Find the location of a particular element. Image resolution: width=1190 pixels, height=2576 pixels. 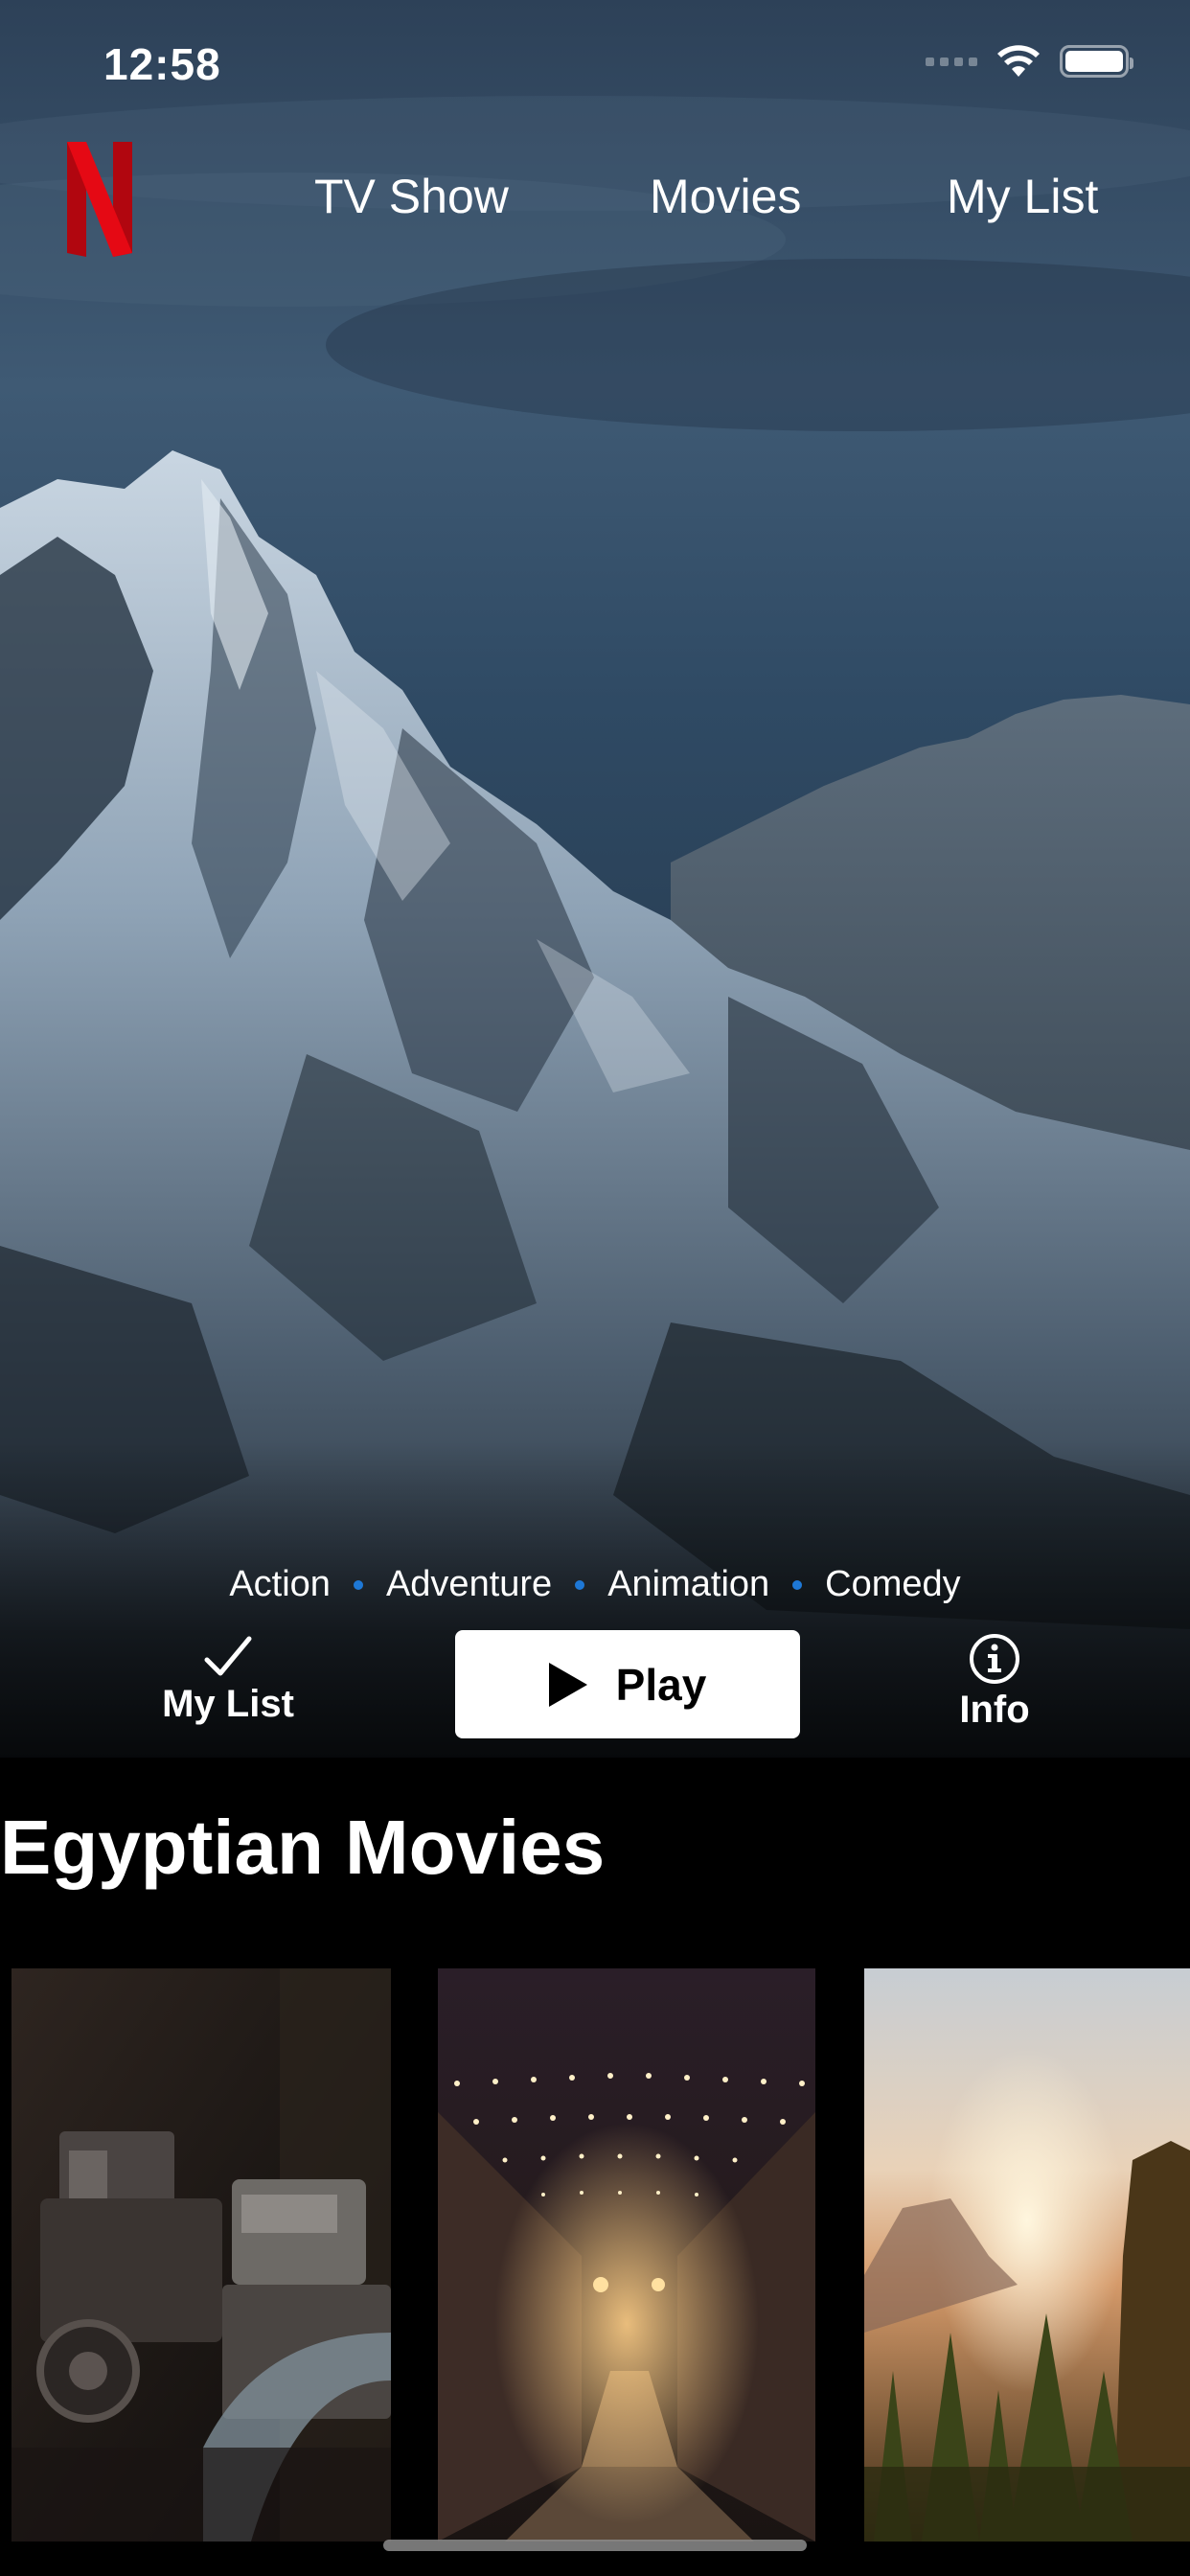

info-button: Info is located at coordinates (995, 1683).